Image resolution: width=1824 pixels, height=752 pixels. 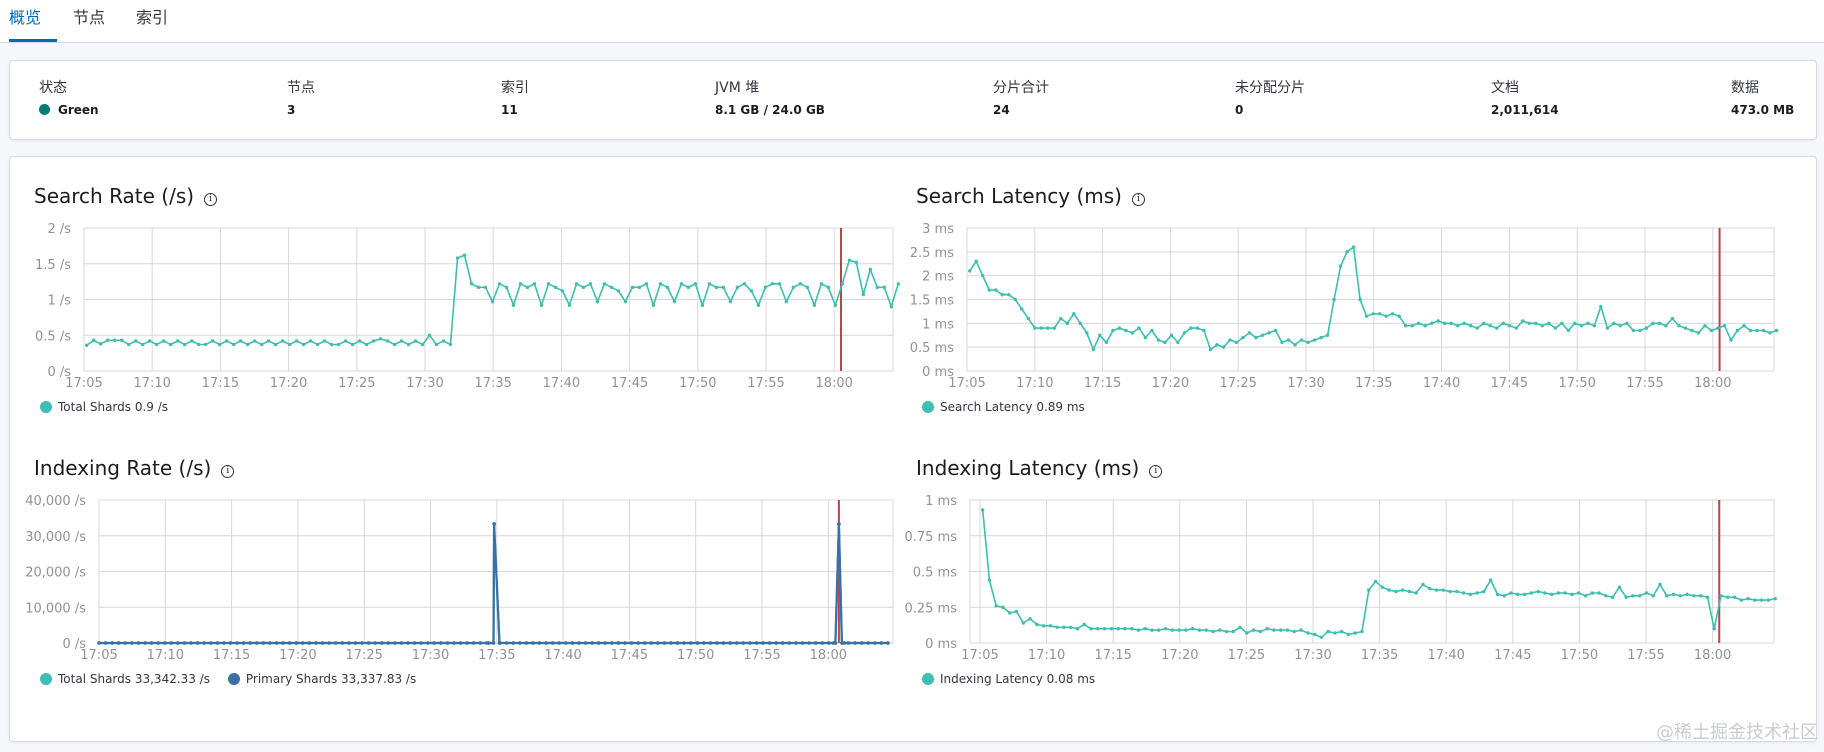 What do you see at coordinates (1312, 655) in the screenshot?
I see `x-tick-label: 17:30` at bounding box center [1312, 655].